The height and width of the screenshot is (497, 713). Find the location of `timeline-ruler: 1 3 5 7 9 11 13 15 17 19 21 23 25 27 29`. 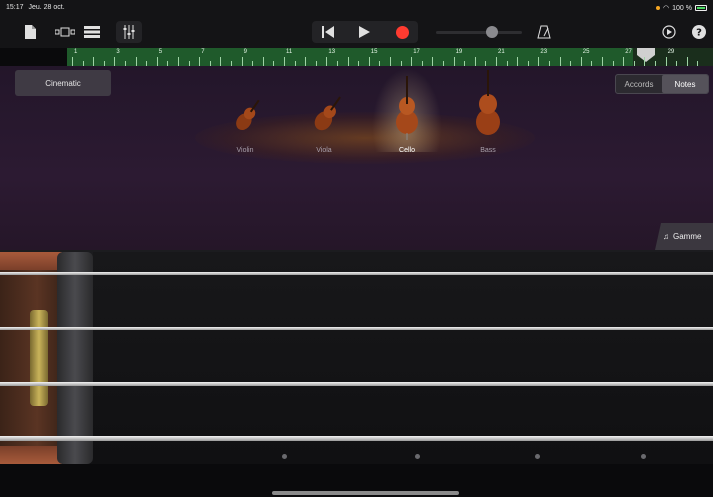

timeline-ruler: 1 3 5 7 9 11 13 15 17 19 21 23 25 27 29 is located at coordinates (390, 57).